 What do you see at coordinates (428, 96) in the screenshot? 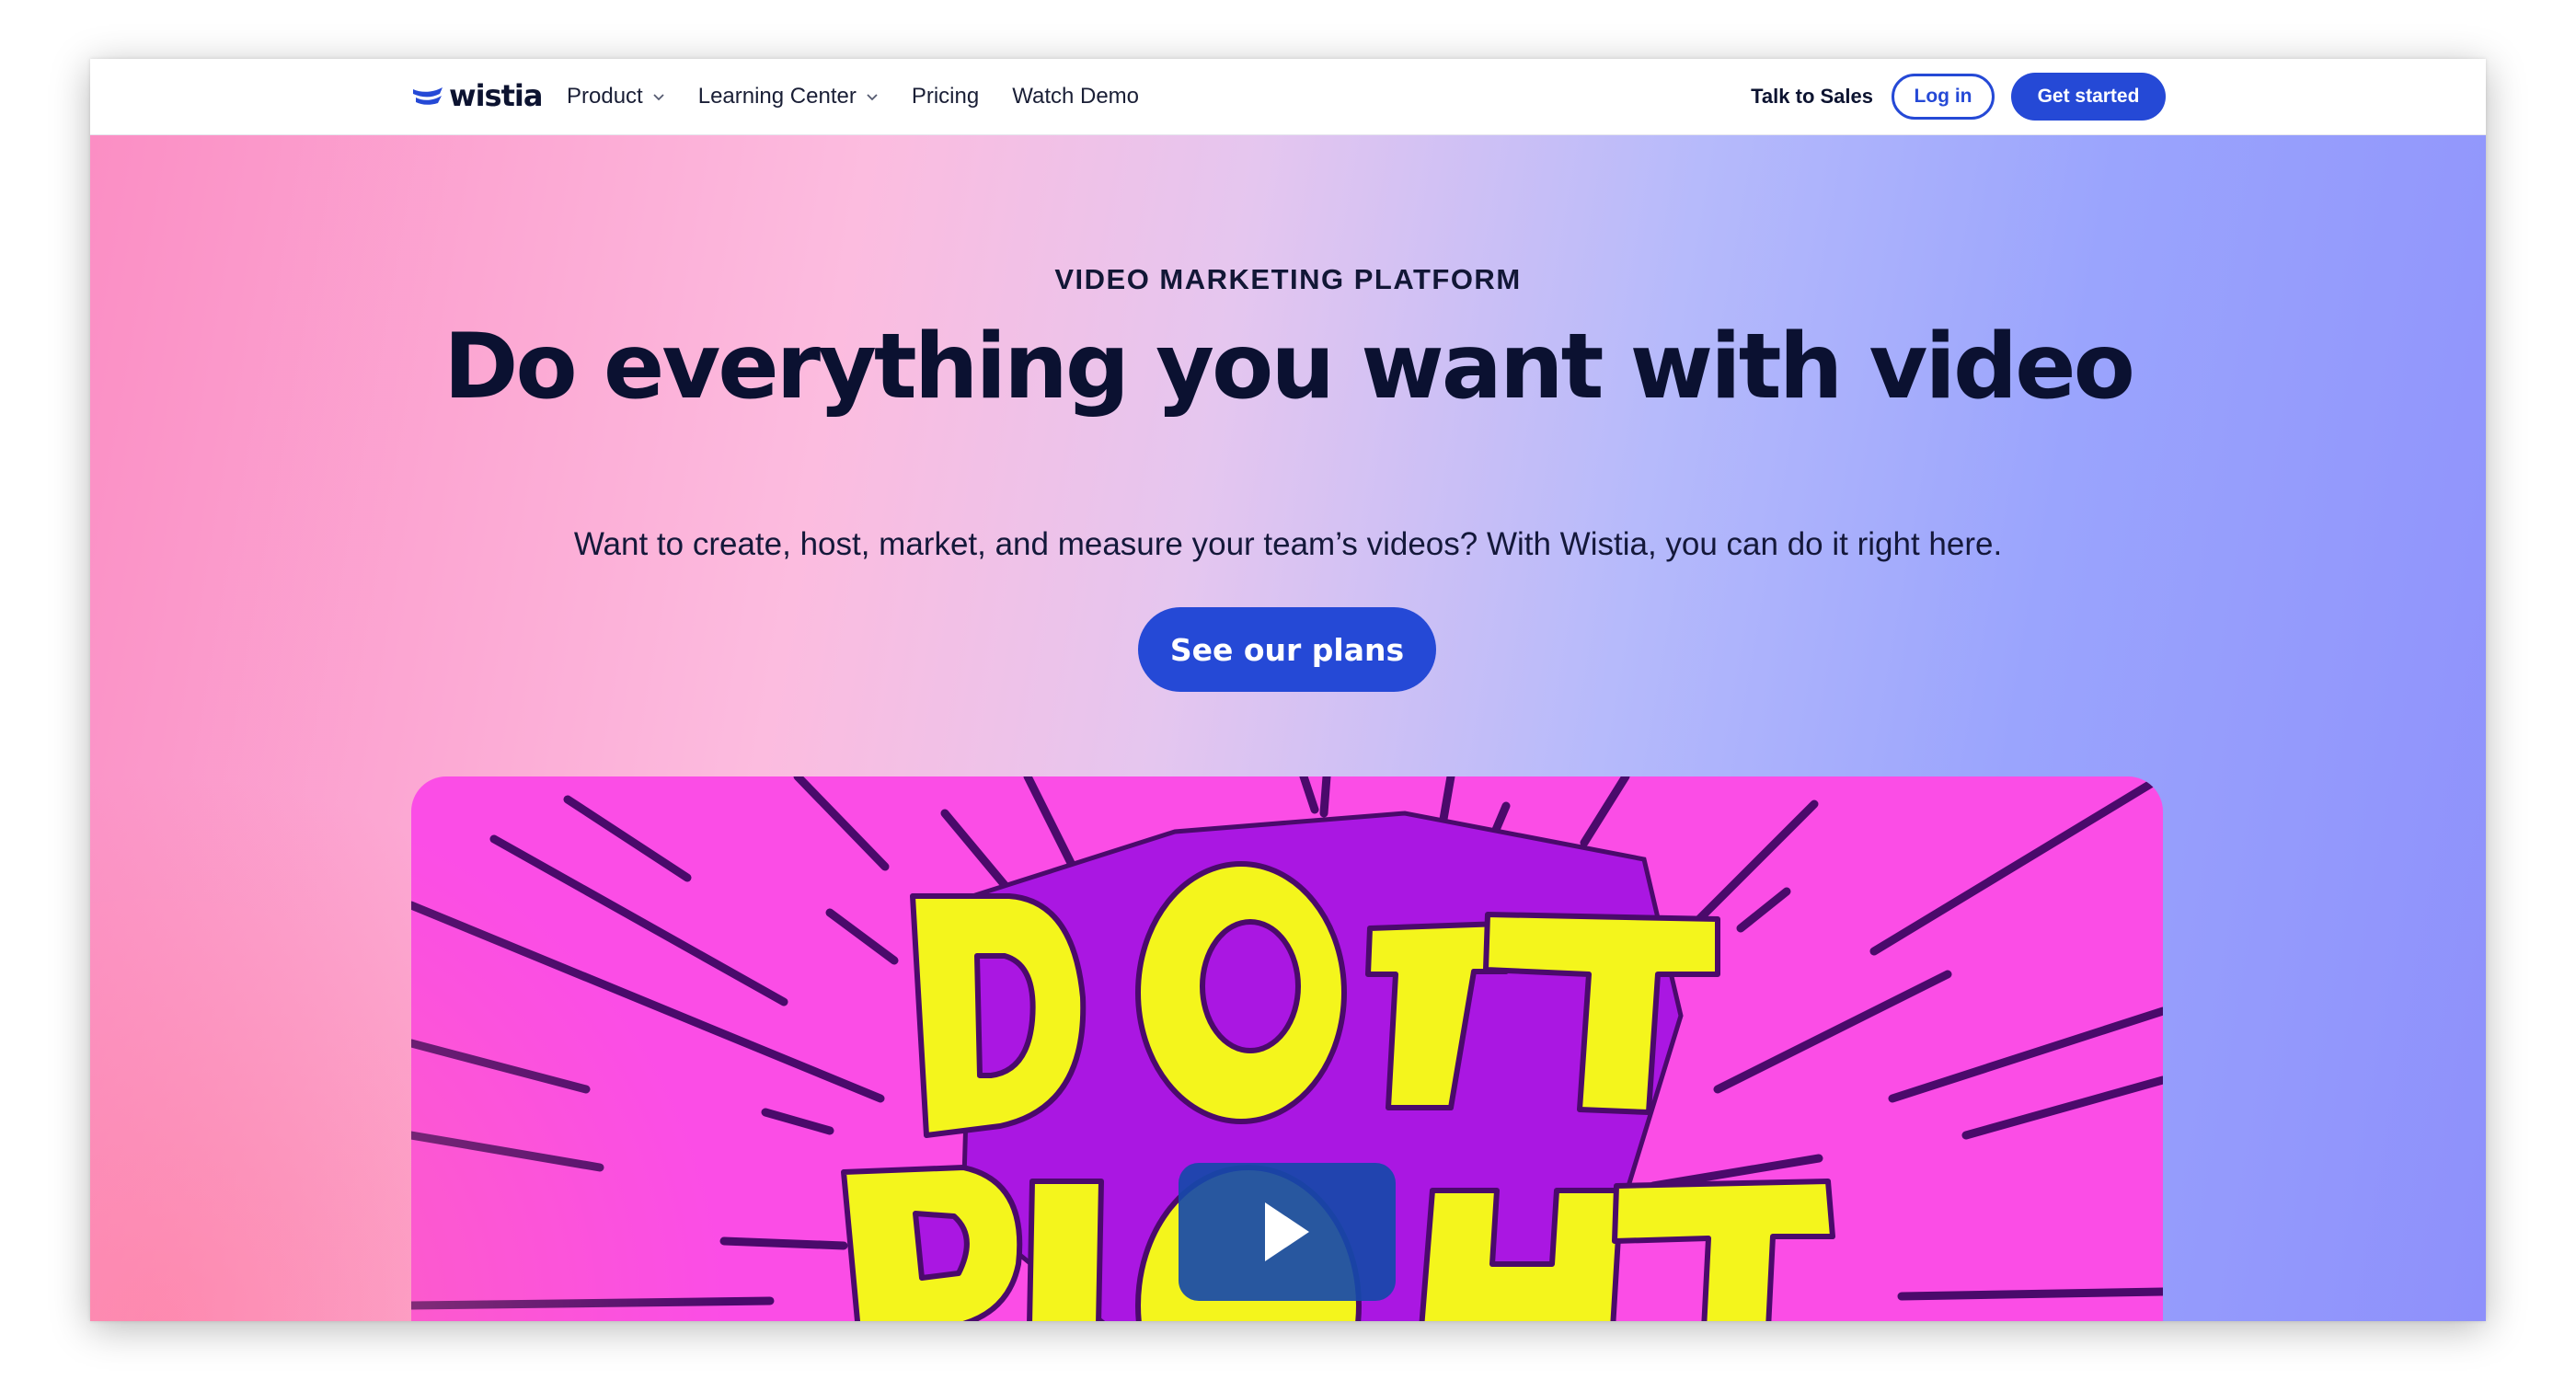
I see `wistia-logo-icon` at bounding box center [428, 96].